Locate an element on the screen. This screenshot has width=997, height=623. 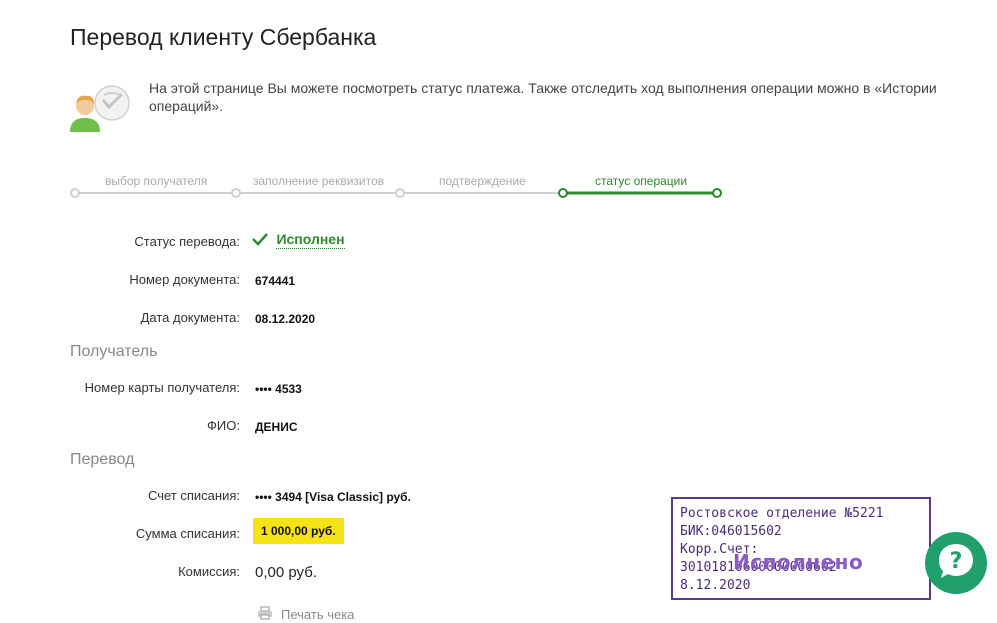
recipient-card-label: Номер карты получателя: is located at coordinates (162, 387).